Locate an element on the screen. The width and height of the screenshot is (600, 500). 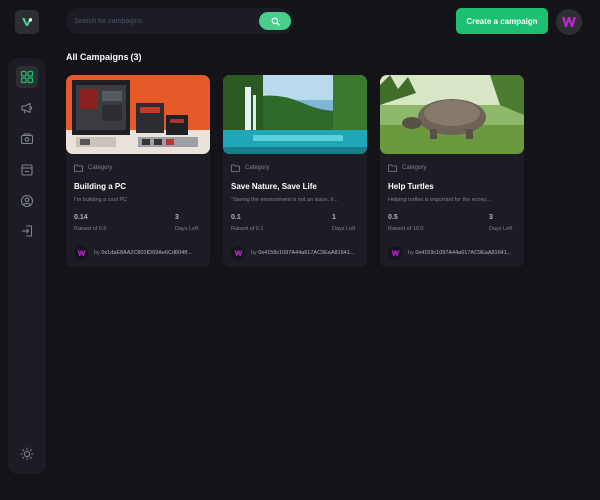
campaign-description: I'm building a cool PC is located at coordinates (101, 200).